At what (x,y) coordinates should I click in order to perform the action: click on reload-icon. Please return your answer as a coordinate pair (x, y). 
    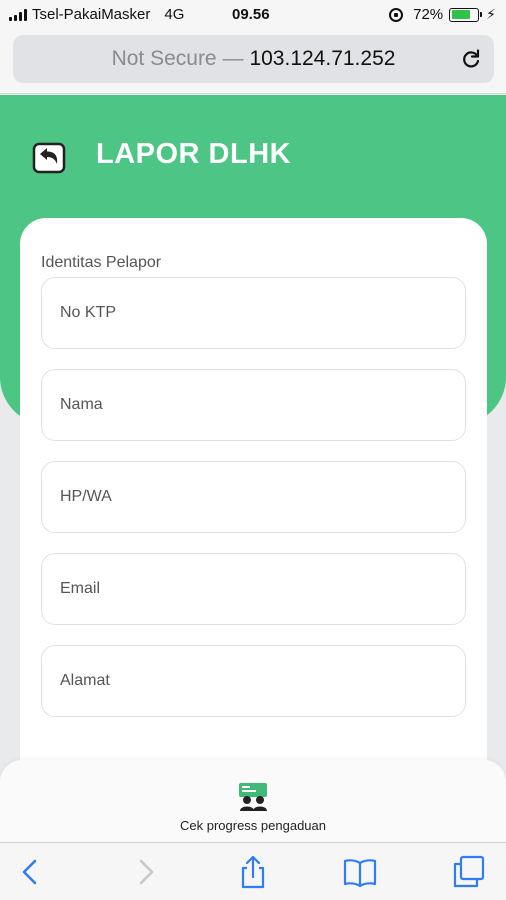
    Looking at the image, I should click on (471, 59).